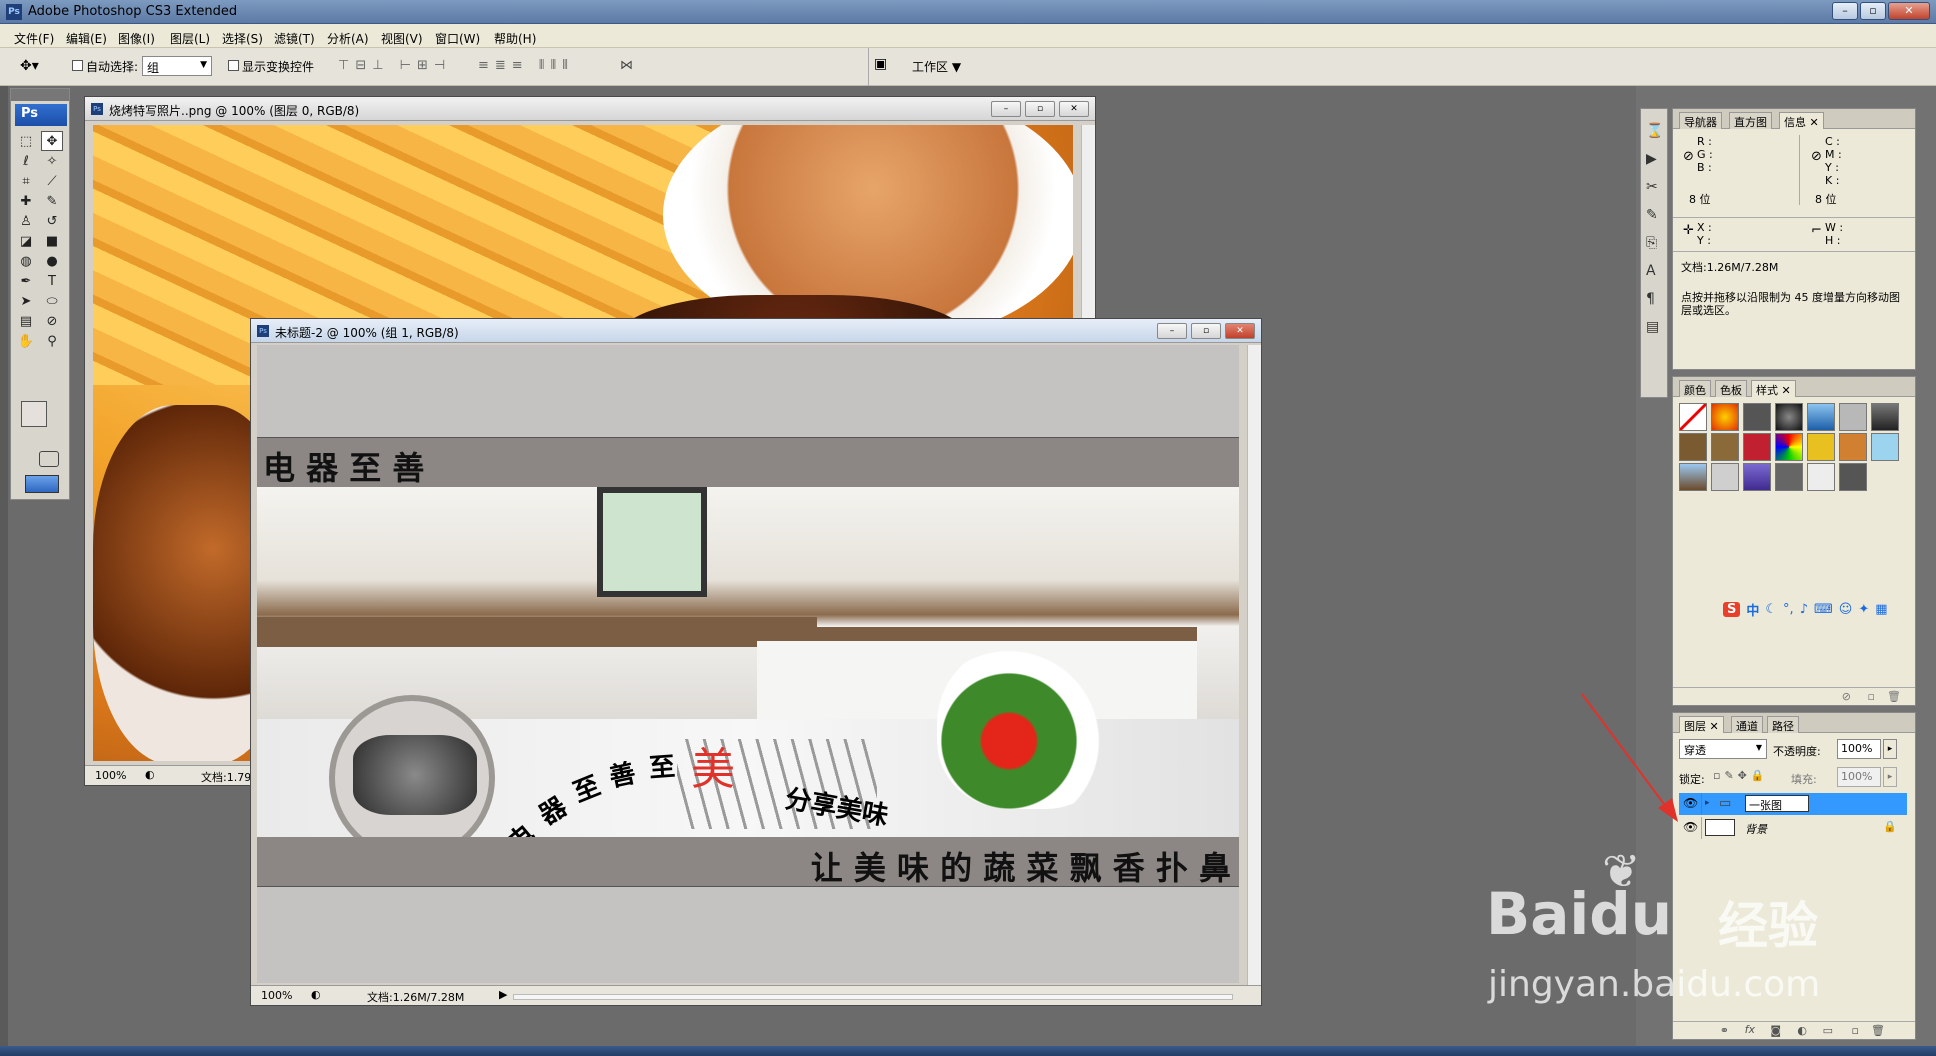  Describe the element at coordinates (1654, 159) in the screenshot. I see `actions-panel-icon: ▶` at that location.